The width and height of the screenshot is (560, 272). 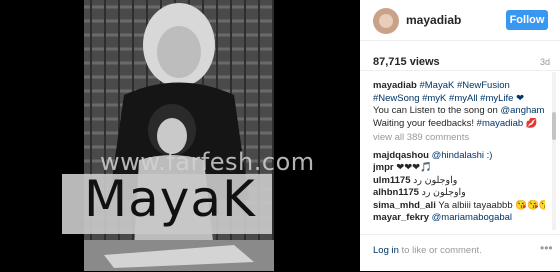 What do you see at coordinates (170, 199) in the screenshot?
I see `title-banner-text: MayaK` at bounding box center [170, 199].